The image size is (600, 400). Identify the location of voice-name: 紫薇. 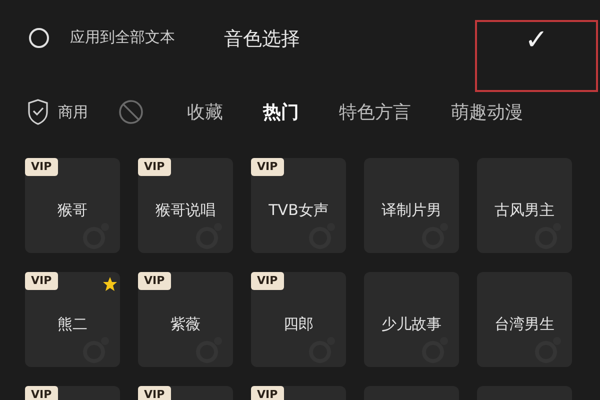
(185, 324).